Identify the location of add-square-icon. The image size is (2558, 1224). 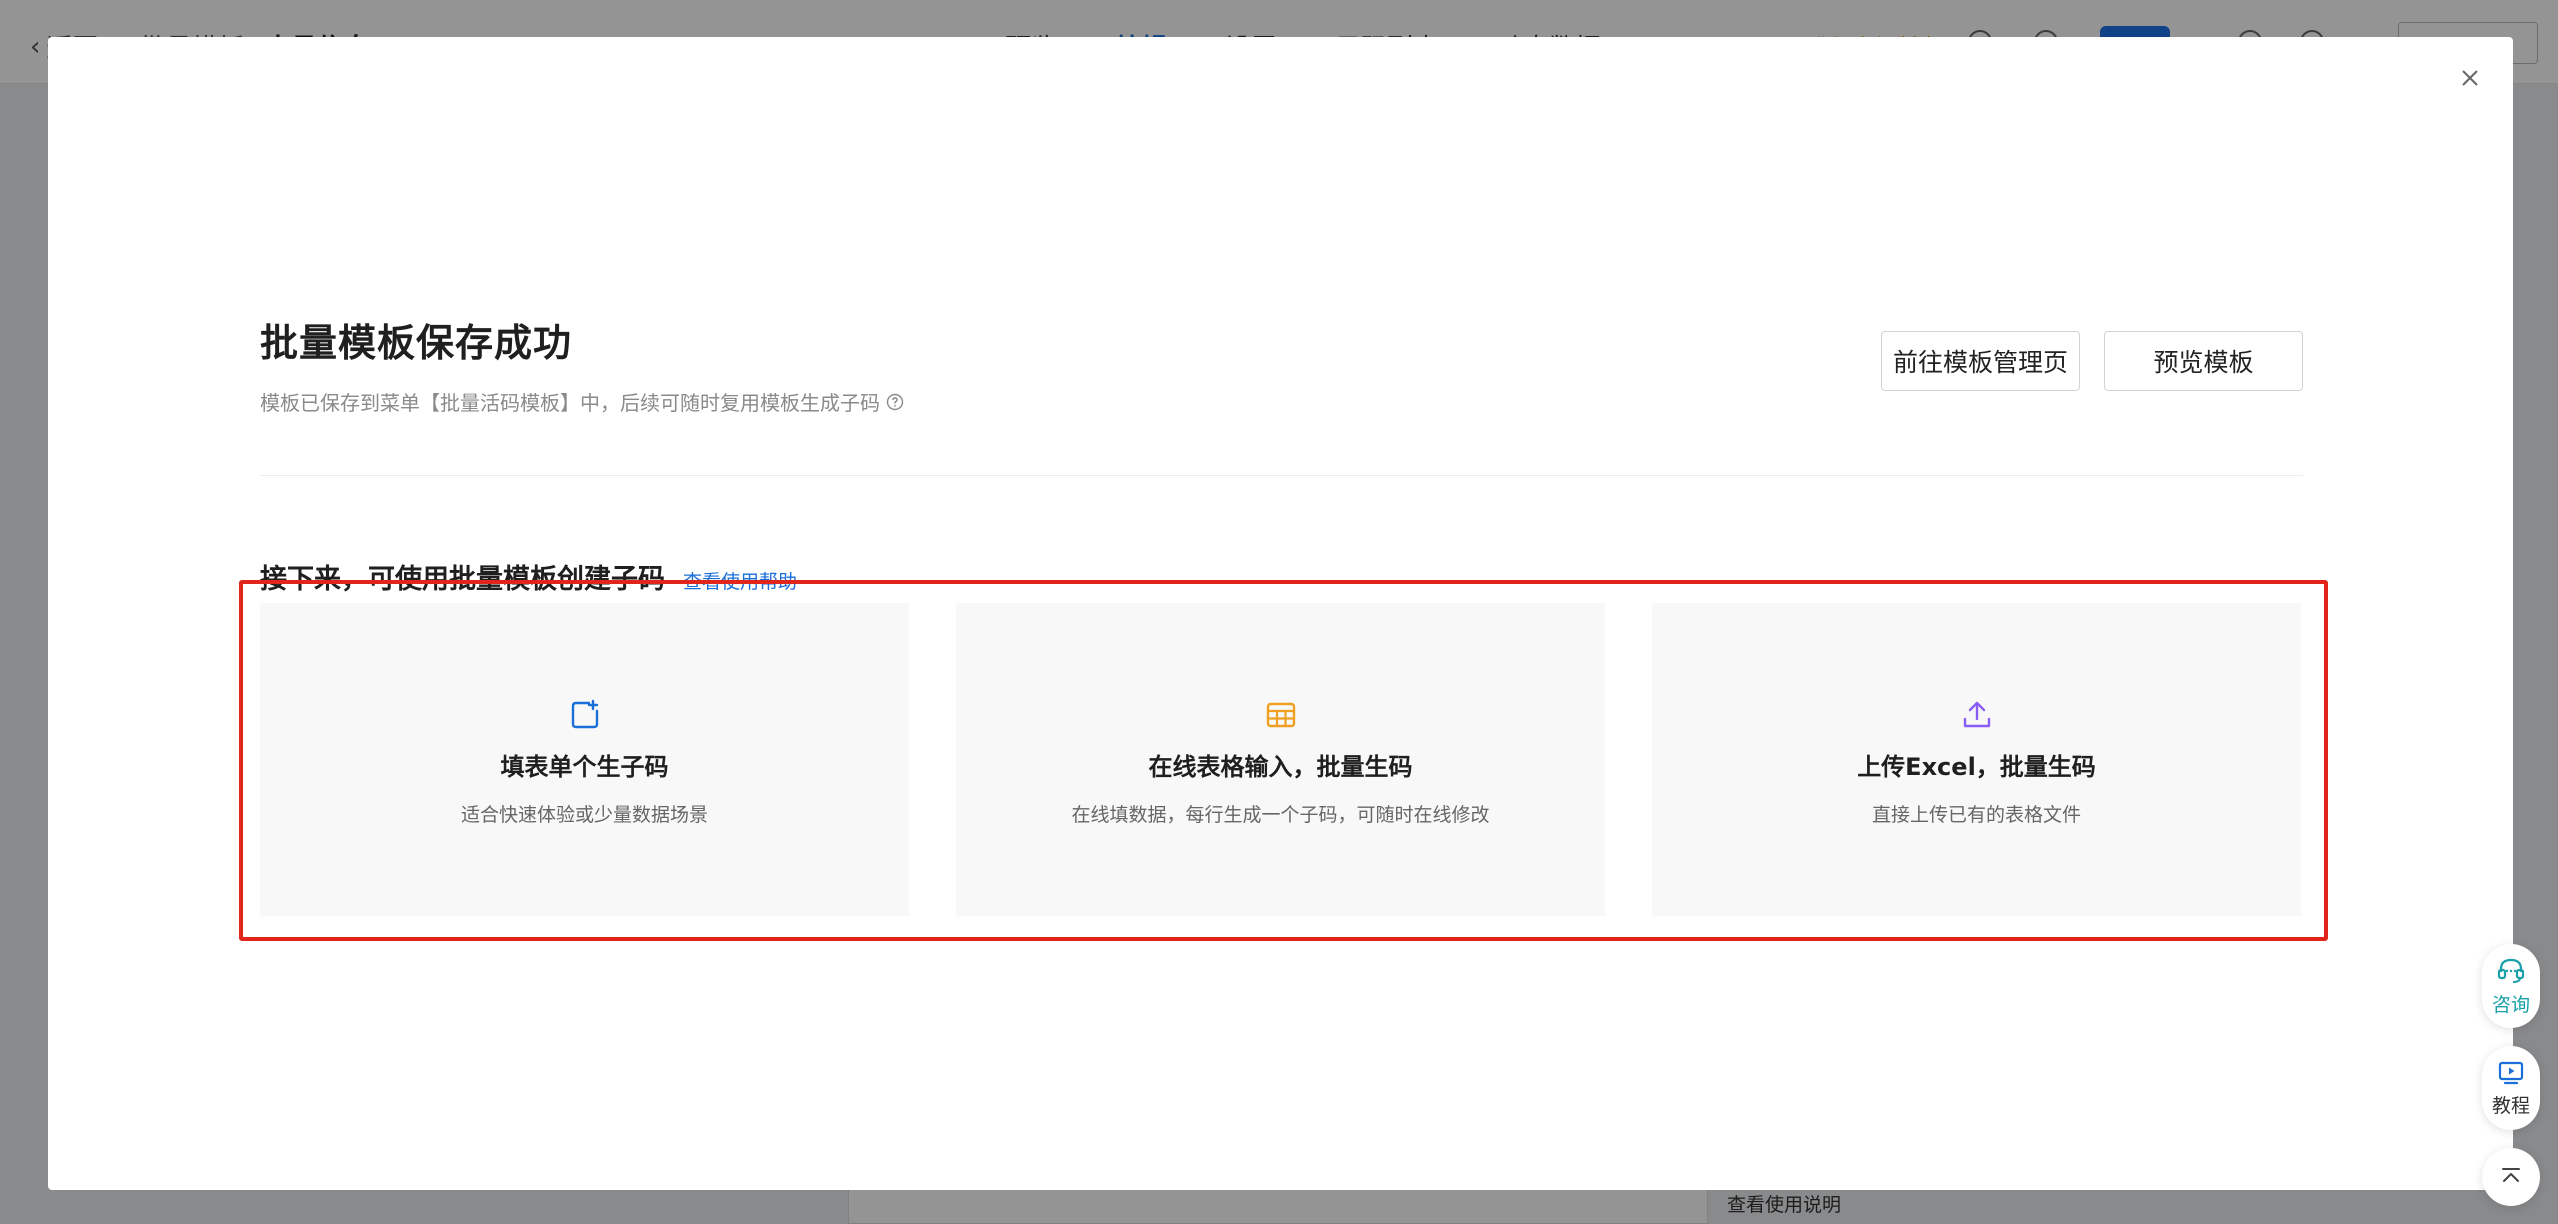
(585, 715).